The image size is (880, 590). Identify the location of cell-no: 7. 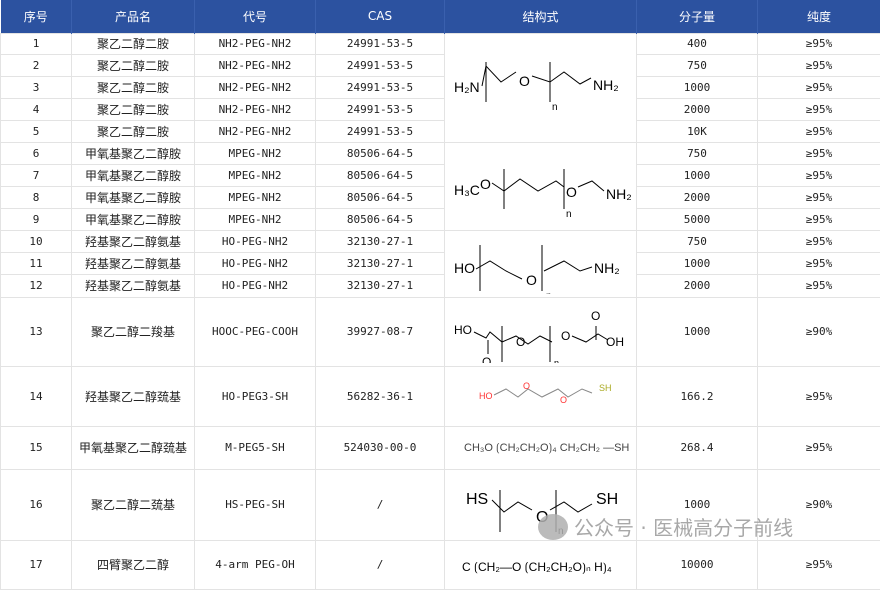
(36, 175).